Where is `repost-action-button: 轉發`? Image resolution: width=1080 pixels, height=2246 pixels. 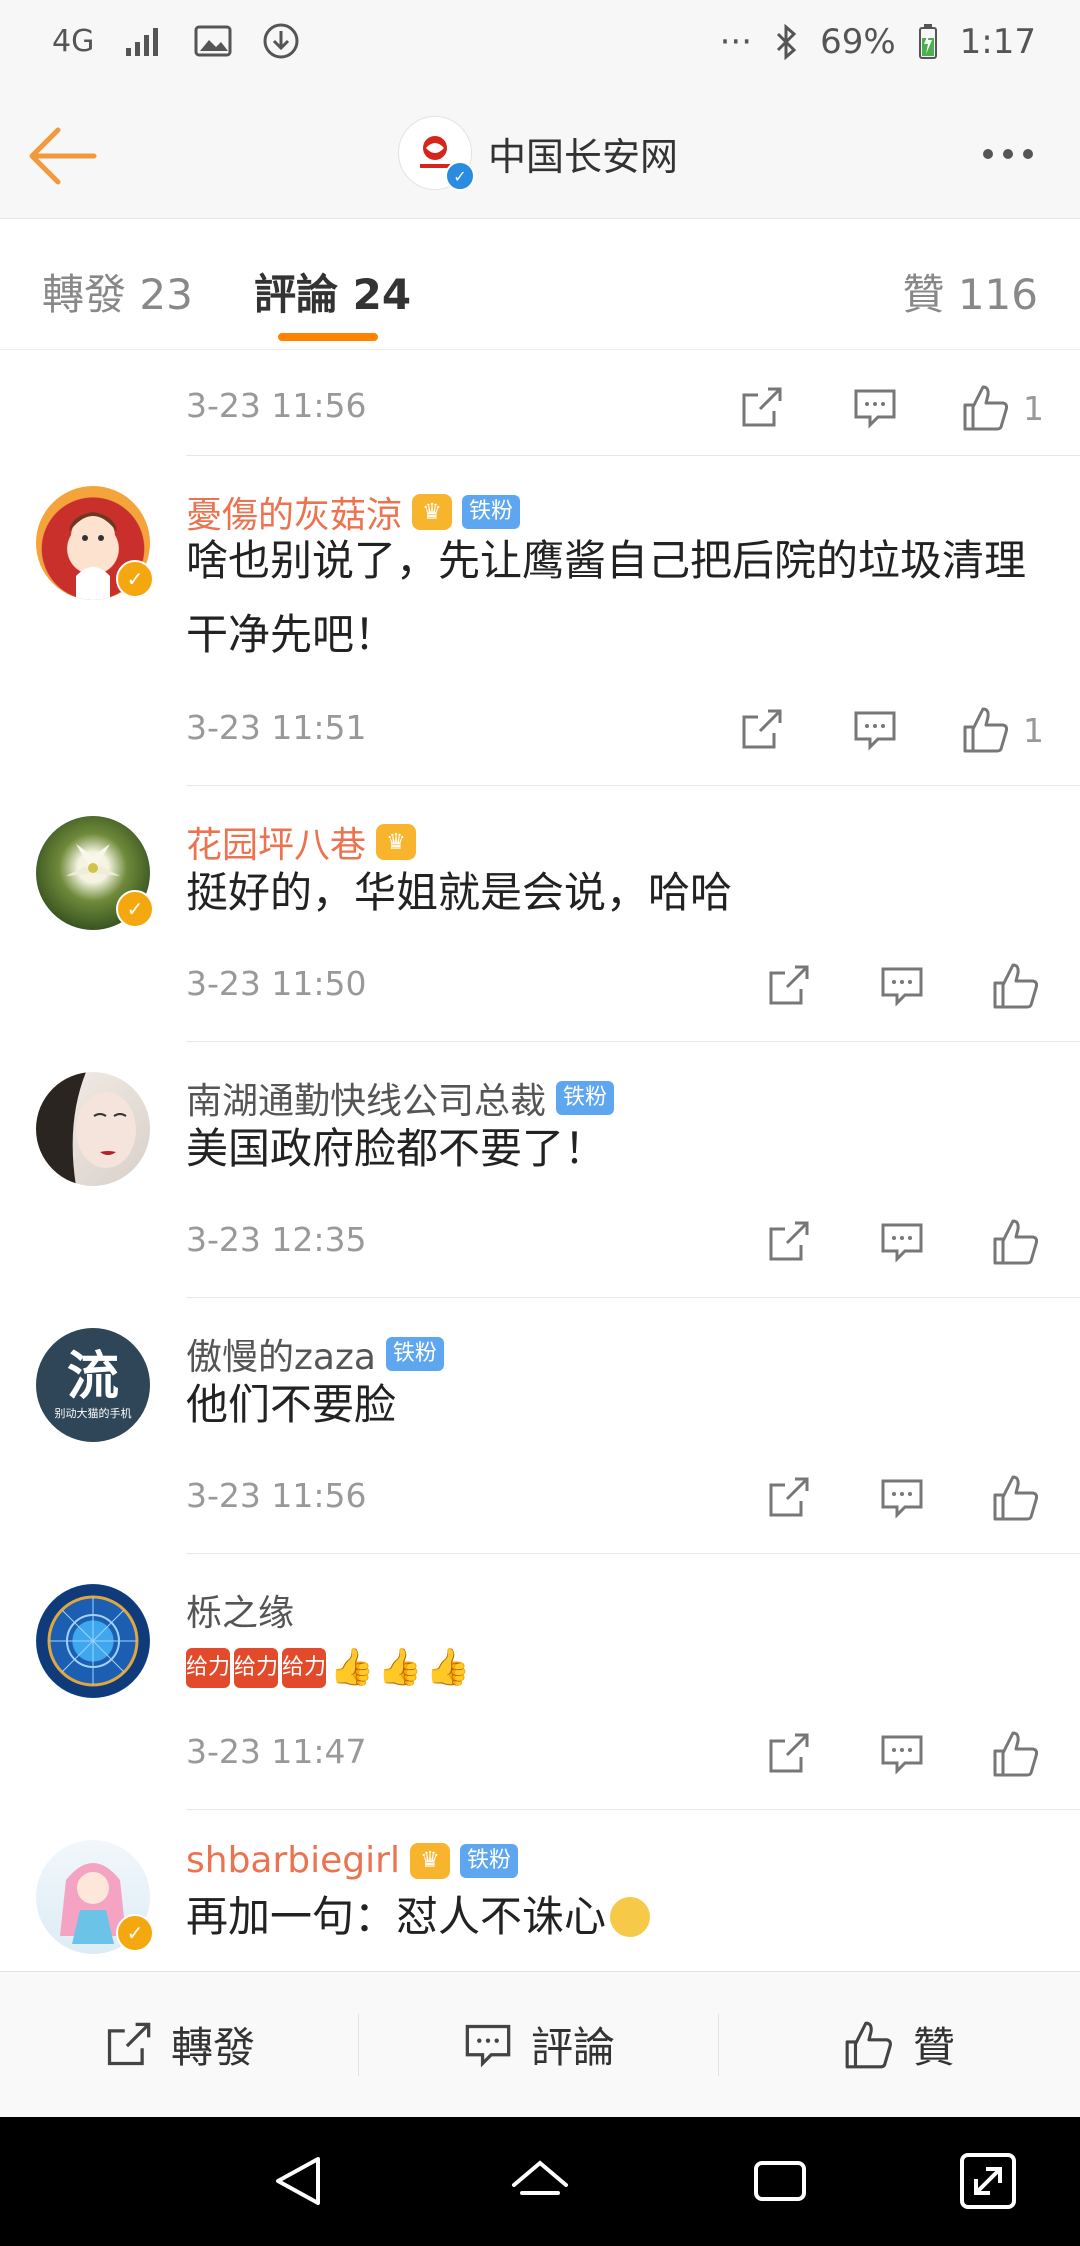
repost-action-button: 轉發 is located at coordinates (179, 2044).